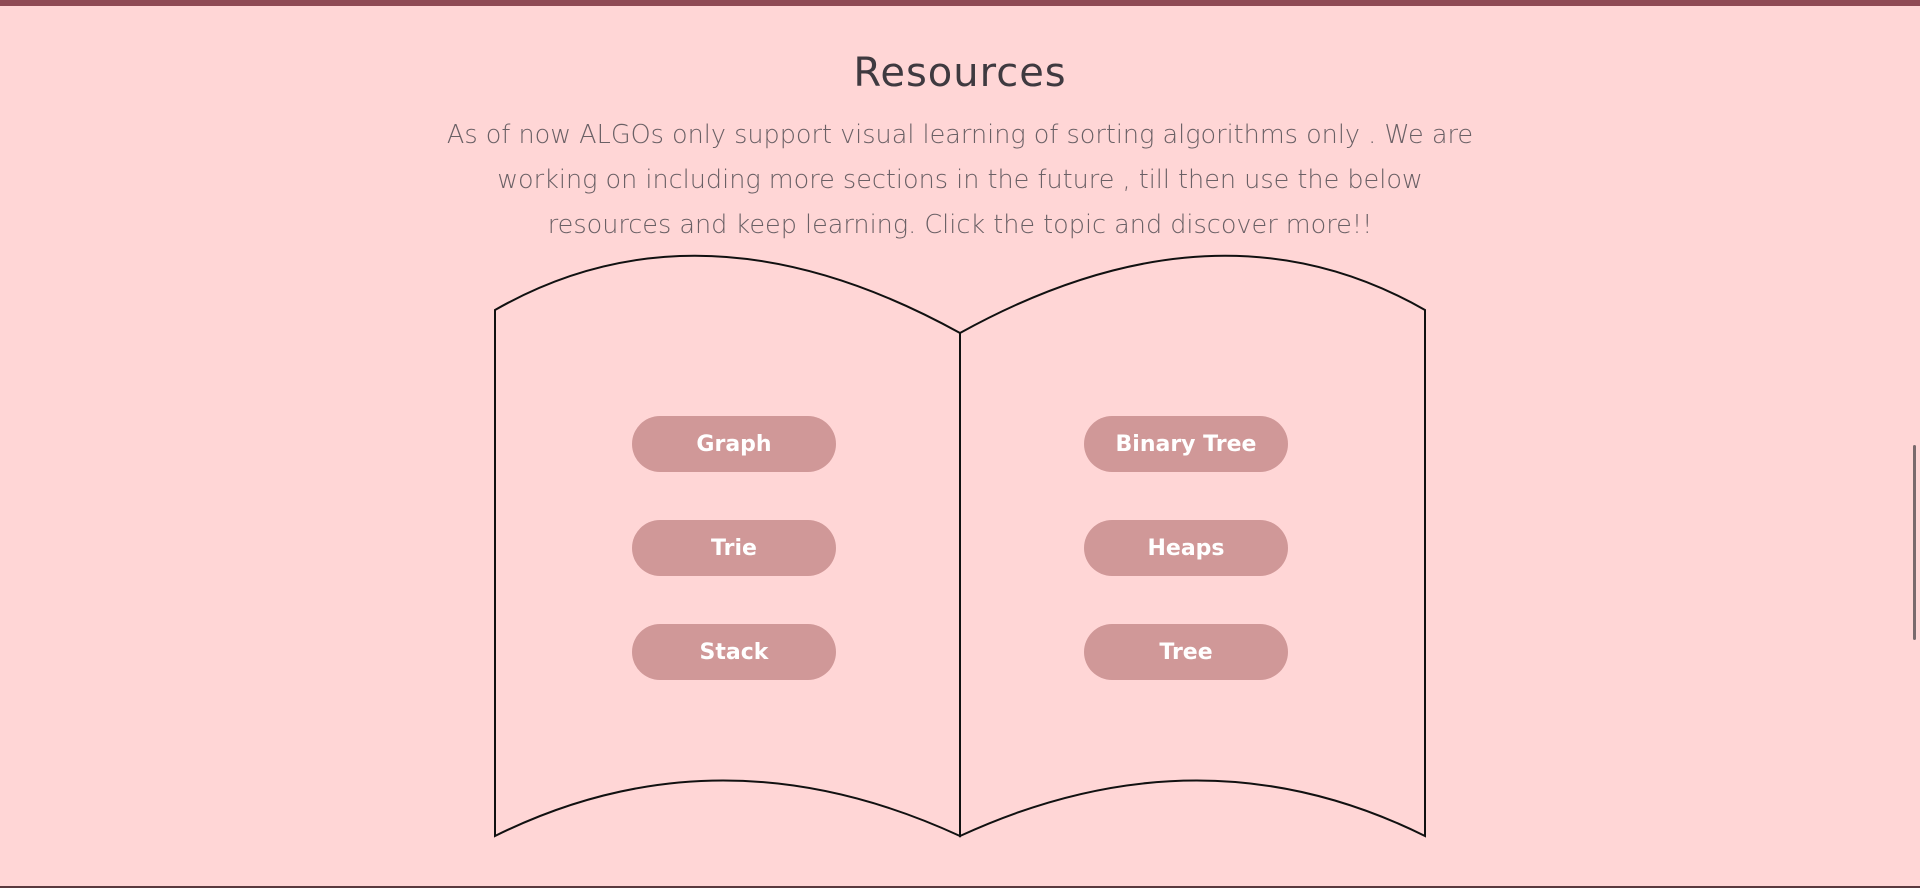 The height and width of the screenshot is (888, 1920). What do you see at coordinates (734, 652) in the screenshot?
I see `topic-button-stack: Stack` at bounding box center [734, 652].